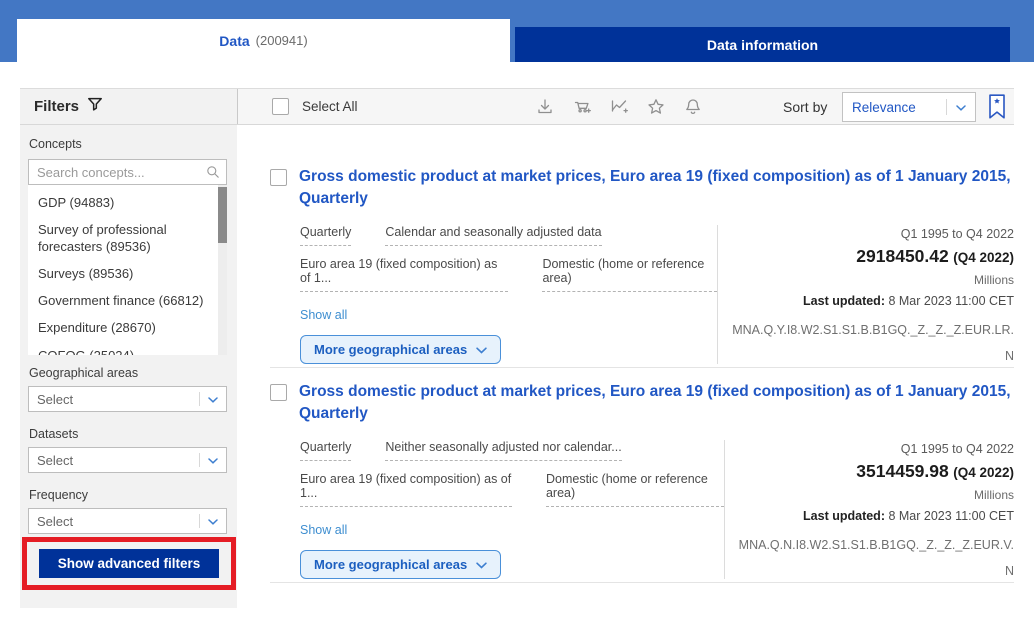 Image resolution: width=1034 pixels, height=635 pixels. I want to click on highlight-annotation: Show advanced filters, so click(129, 563).